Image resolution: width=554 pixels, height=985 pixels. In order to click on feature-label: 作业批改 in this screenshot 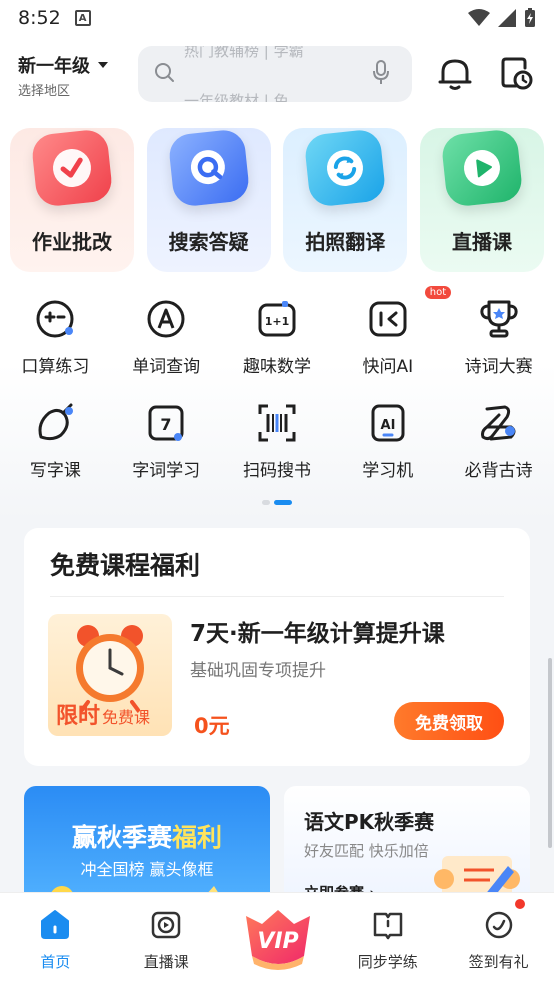, I will do `click(72, 242)`.